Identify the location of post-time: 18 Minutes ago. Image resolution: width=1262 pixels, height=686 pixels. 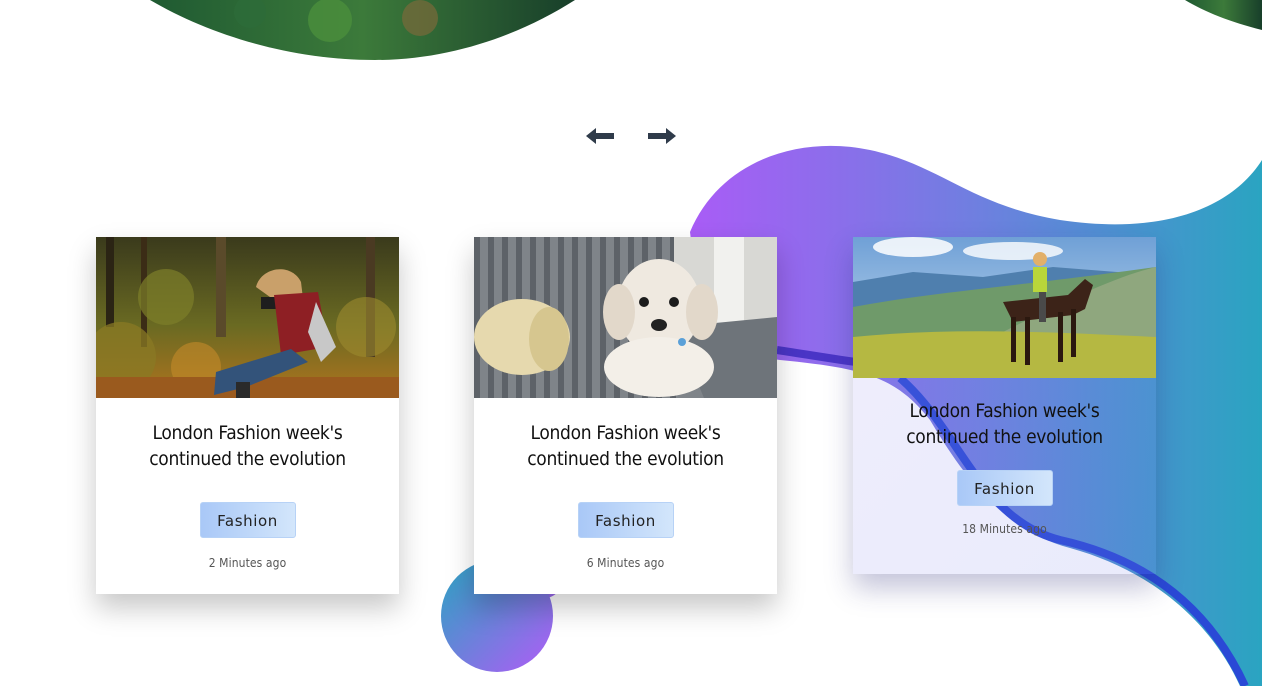
(1004, 529).